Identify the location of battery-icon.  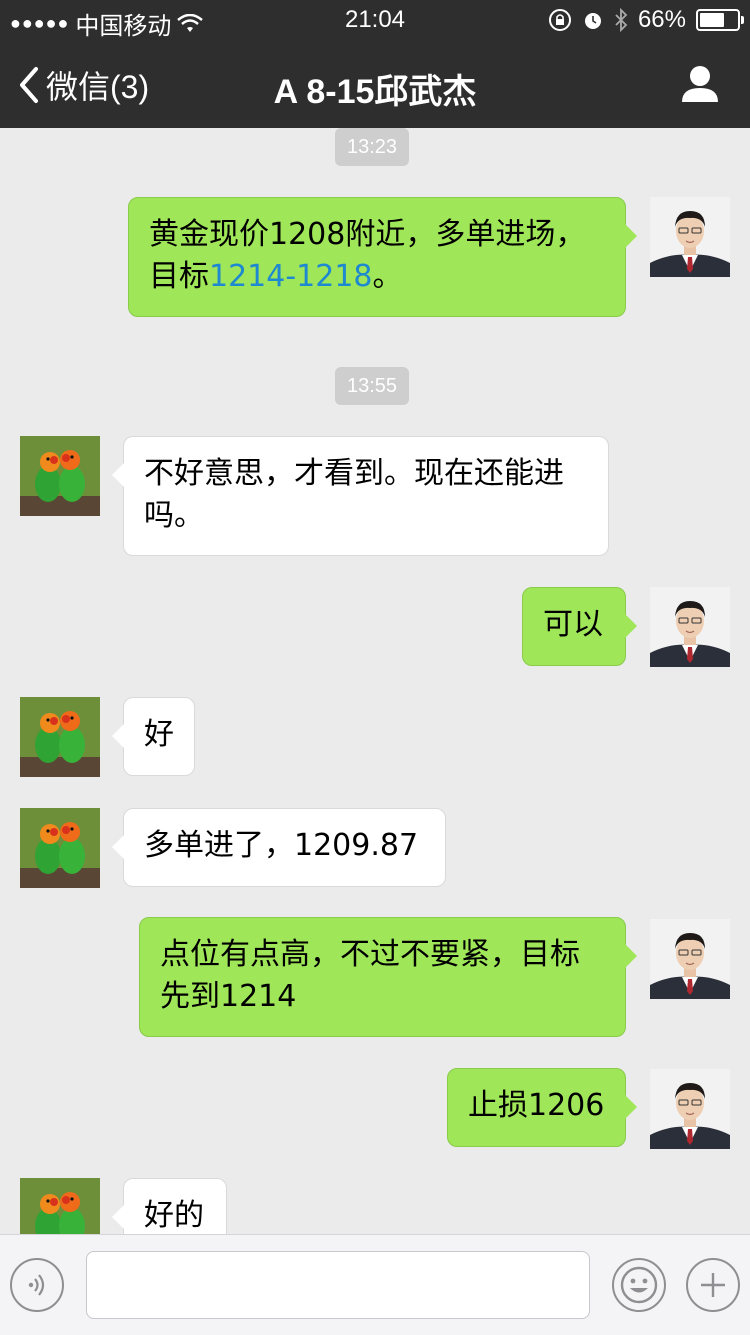
(720, 20).